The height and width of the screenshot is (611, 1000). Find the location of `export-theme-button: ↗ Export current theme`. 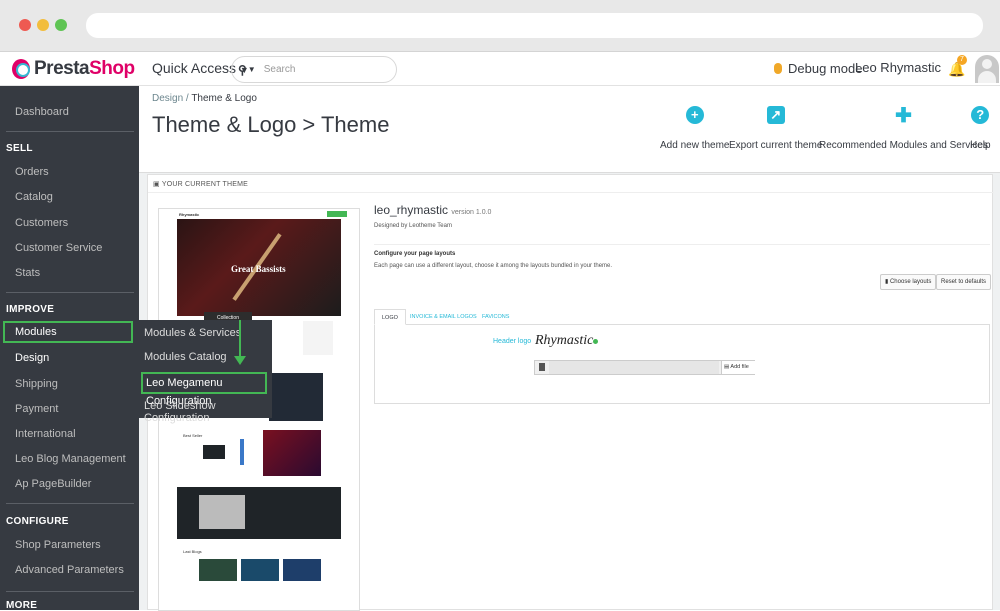

export-theme-button: ↗ Export current theme is located at coordinates (775, 128).